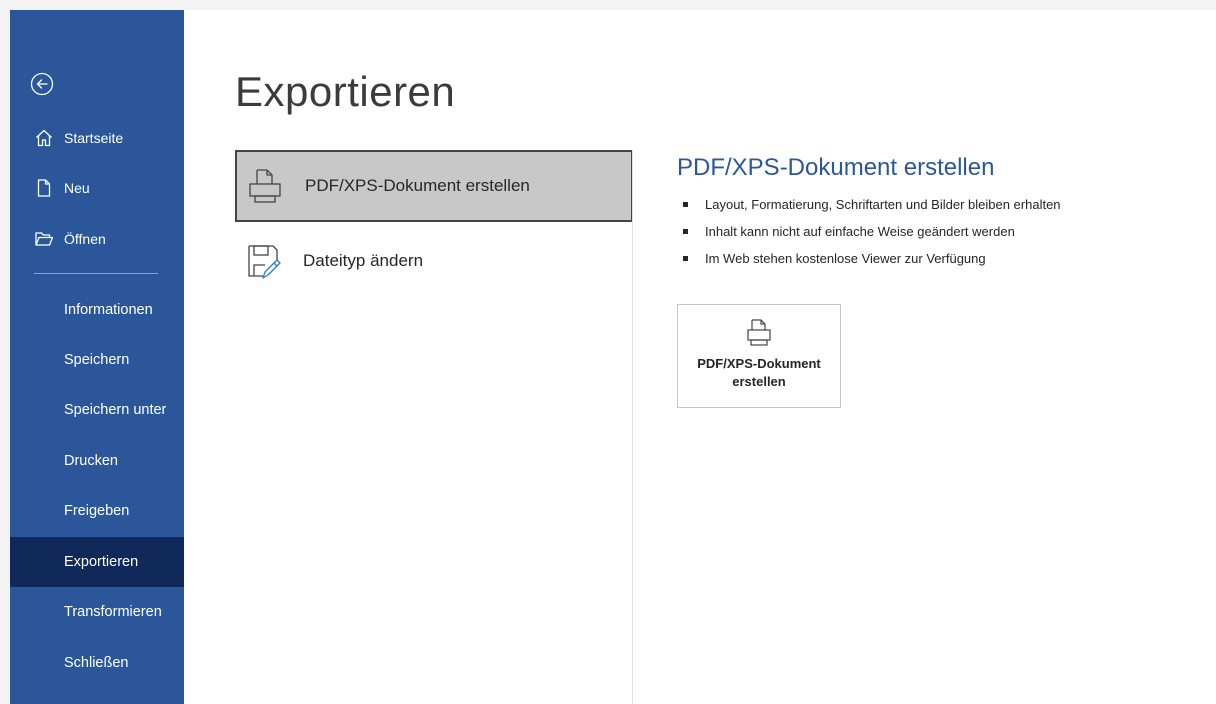 This screenshot has width=1216, height=704. What do you see at coordinates (101, 562) in the screenshot?
I see `sidebar-item-label: Exportieren` at bounding box center [101, 562].